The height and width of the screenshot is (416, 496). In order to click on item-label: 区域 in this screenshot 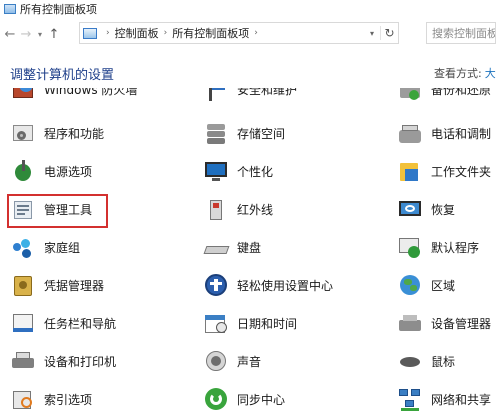, I will do `click(443, 285)`.